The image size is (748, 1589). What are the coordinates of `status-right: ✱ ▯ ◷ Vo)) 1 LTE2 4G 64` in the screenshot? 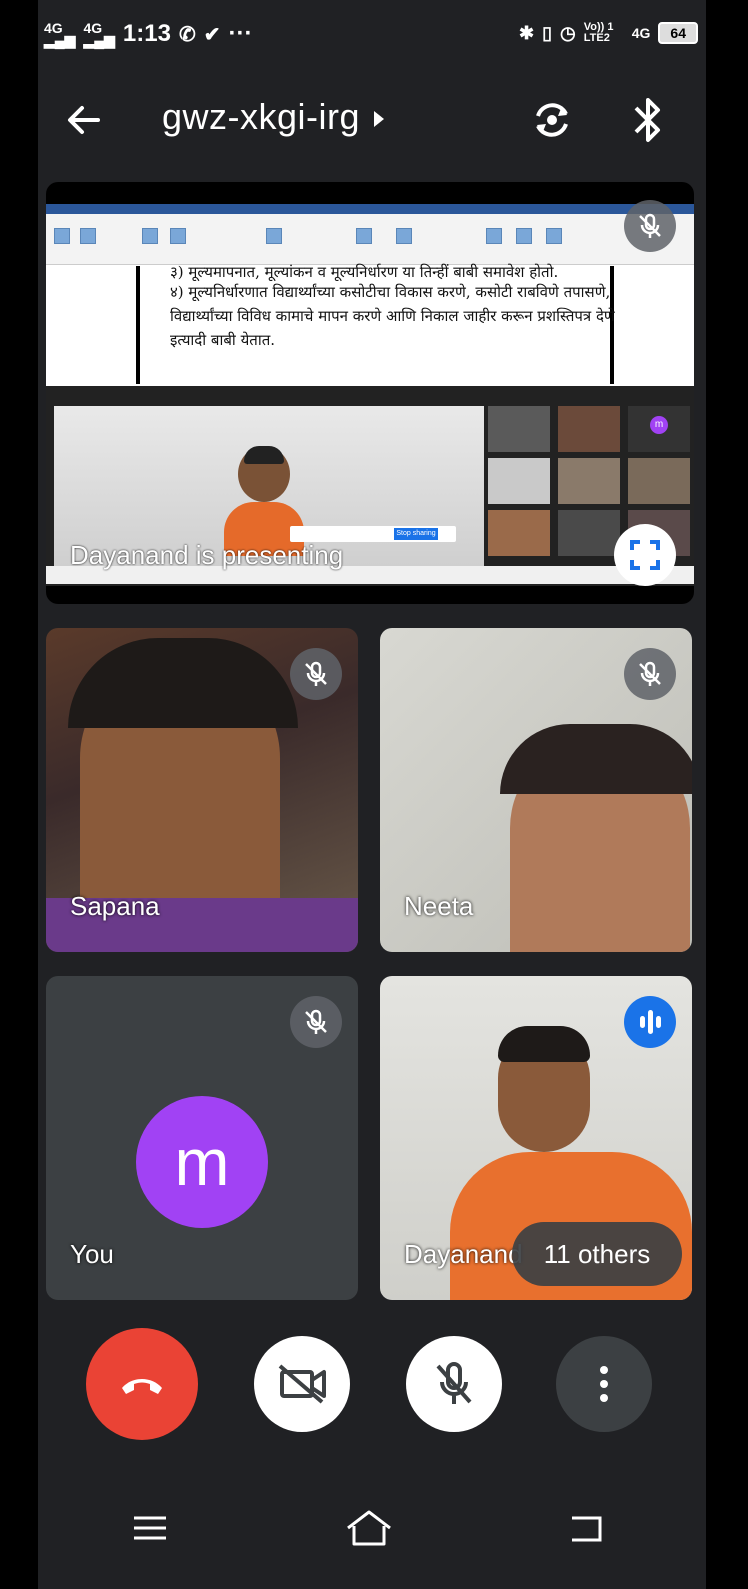 It's located at (608, 33).